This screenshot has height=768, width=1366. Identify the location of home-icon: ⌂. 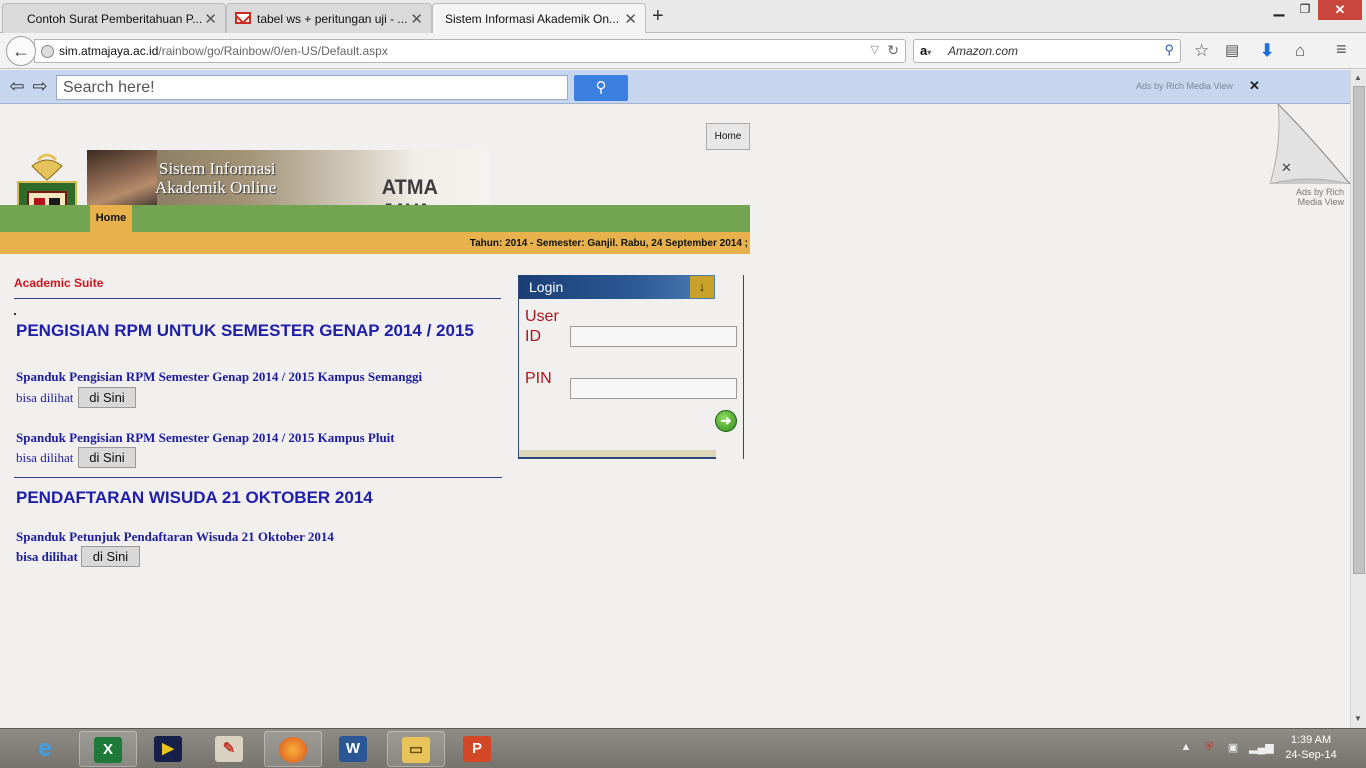
(1300, 51).